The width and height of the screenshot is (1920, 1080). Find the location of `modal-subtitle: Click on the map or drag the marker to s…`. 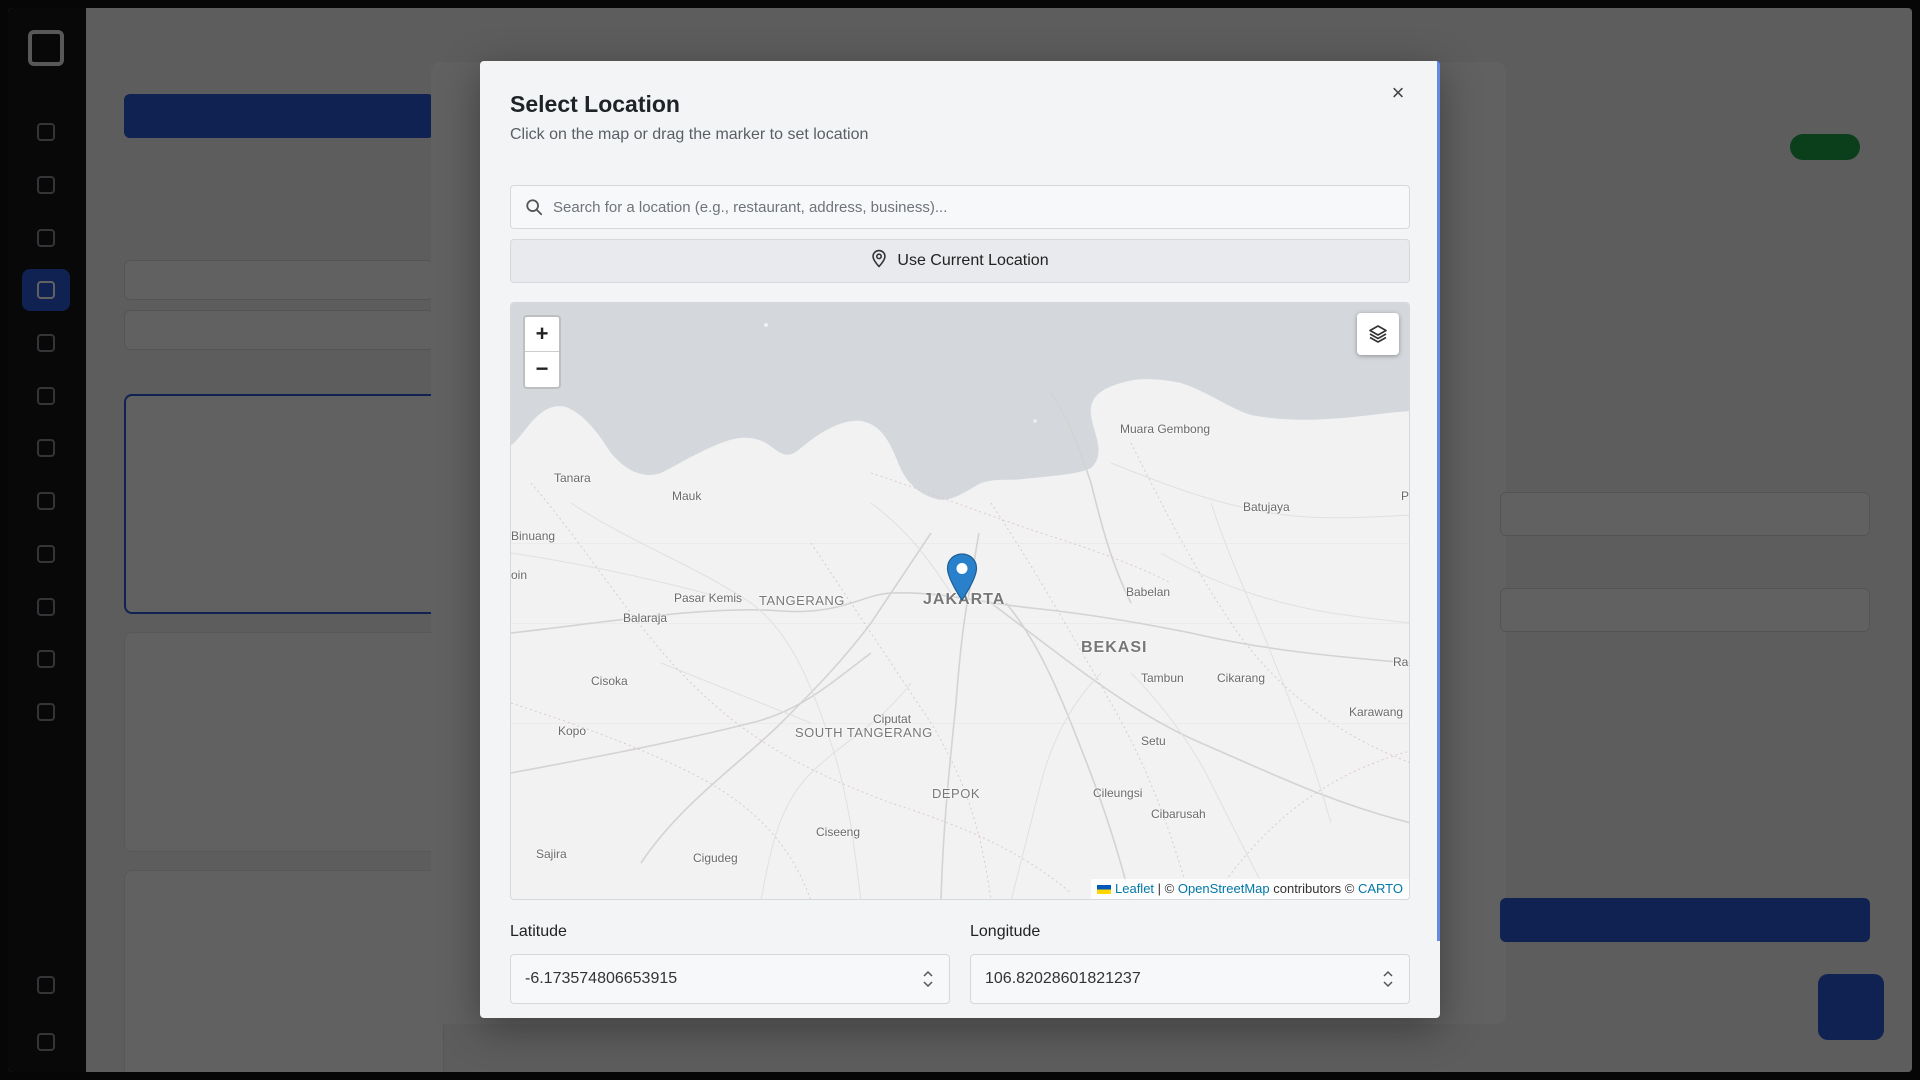

modal-subtitle: Click on the map or drag the marker to s… is located at coordinates (689, 134).